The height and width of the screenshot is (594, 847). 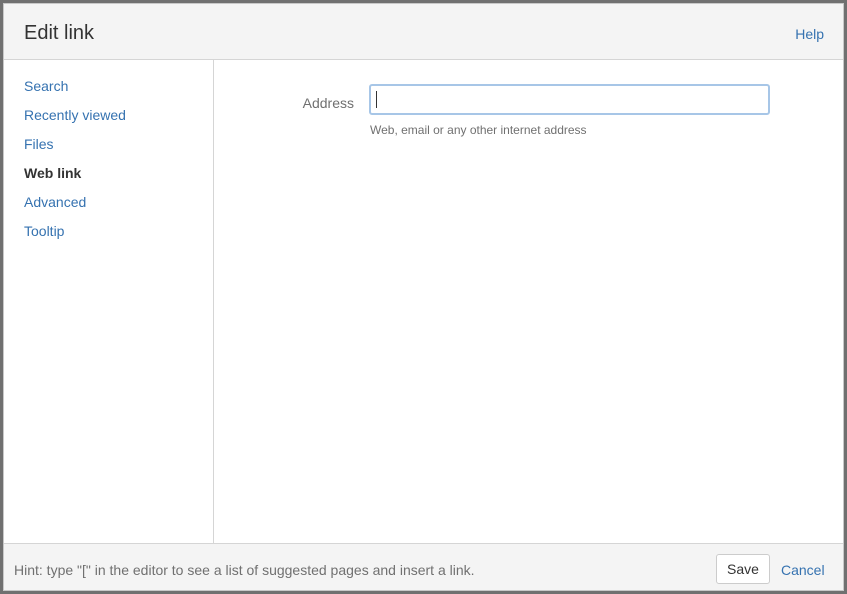 What do you see at coordinates (743, 569) in the screenshot?
I see `save-button: Save` at bounding box center [743, 569].